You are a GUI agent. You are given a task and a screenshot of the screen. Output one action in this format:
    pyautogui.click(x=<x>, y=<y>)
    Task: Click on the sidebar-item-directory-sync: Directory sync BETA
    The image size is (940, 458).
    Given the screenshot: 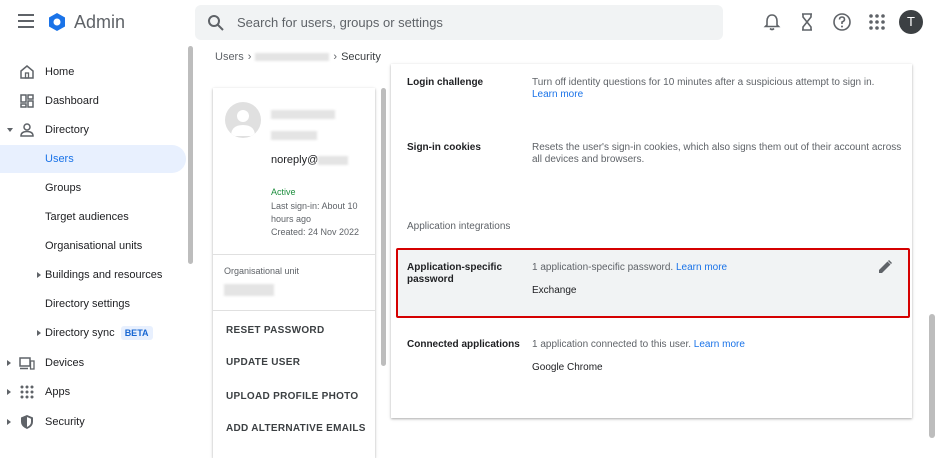 What is the action you would take?
    pyautogui.click(x=93, y=333)
    